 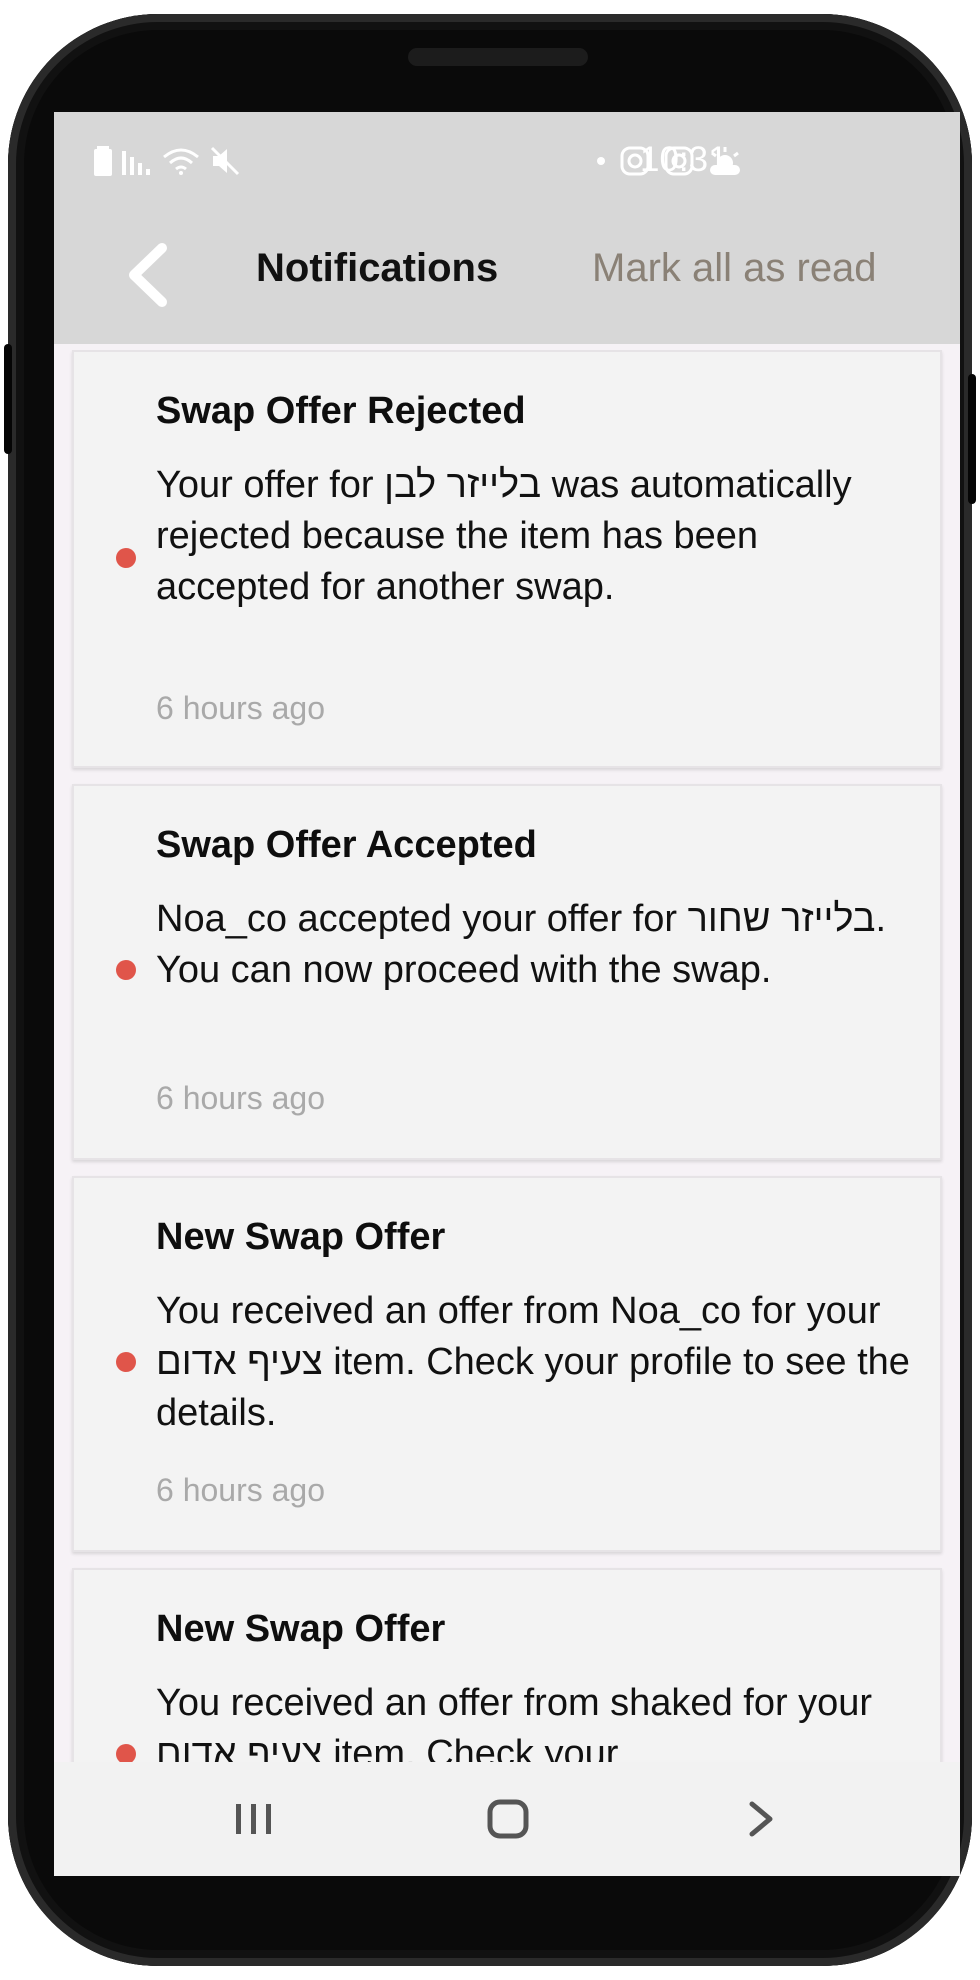 I want to click on back-nav-button, so click(x=761, y=1821).